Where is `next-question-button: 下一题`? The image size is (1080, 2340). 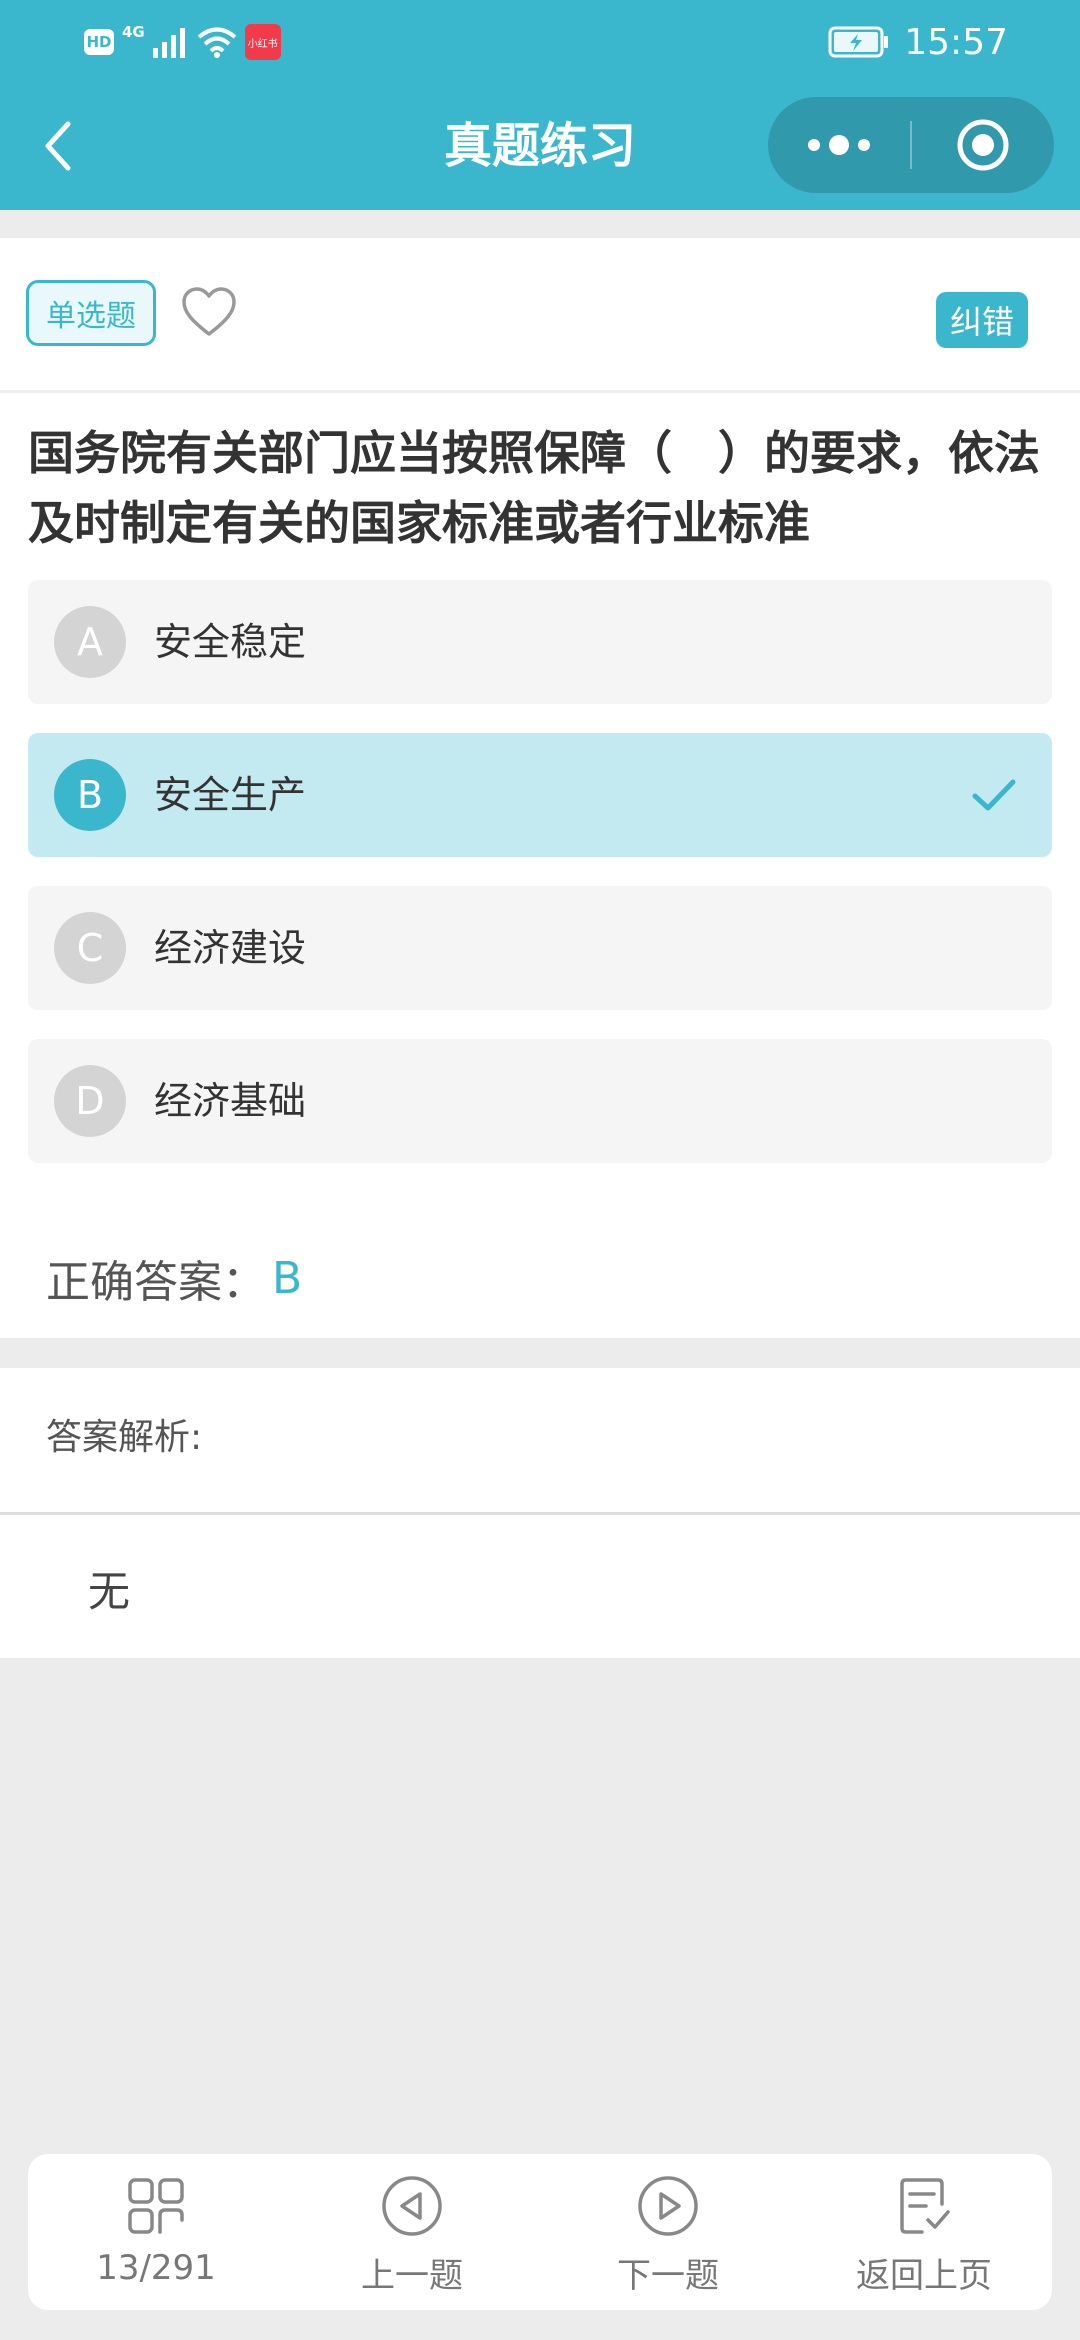
next-question-button: 下一题 is located at coordinates (668, 2232).